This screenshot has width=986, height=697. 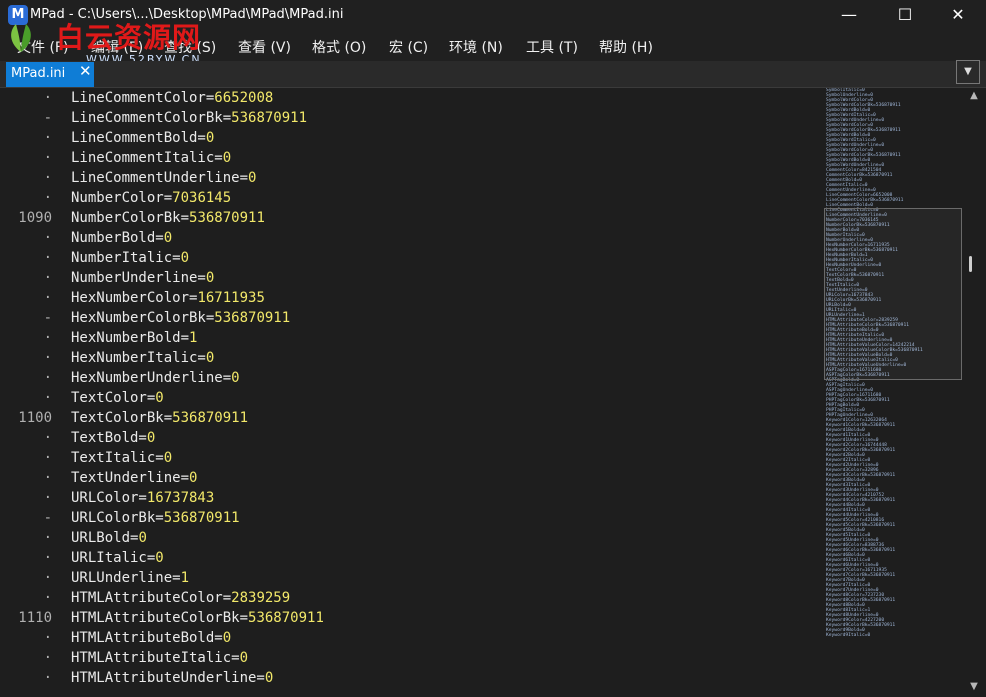 I want to click on menu-macro: 宏 (C), so click(x=408, y=47).